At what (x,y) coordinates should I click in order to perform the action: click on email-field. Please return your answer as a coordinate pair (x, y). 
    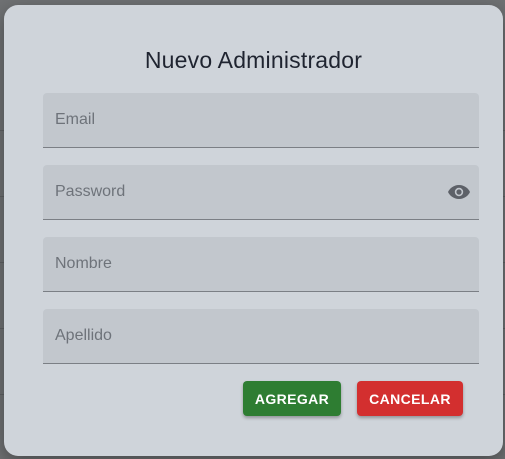
    Looking at the image, I should click on (261, 120).